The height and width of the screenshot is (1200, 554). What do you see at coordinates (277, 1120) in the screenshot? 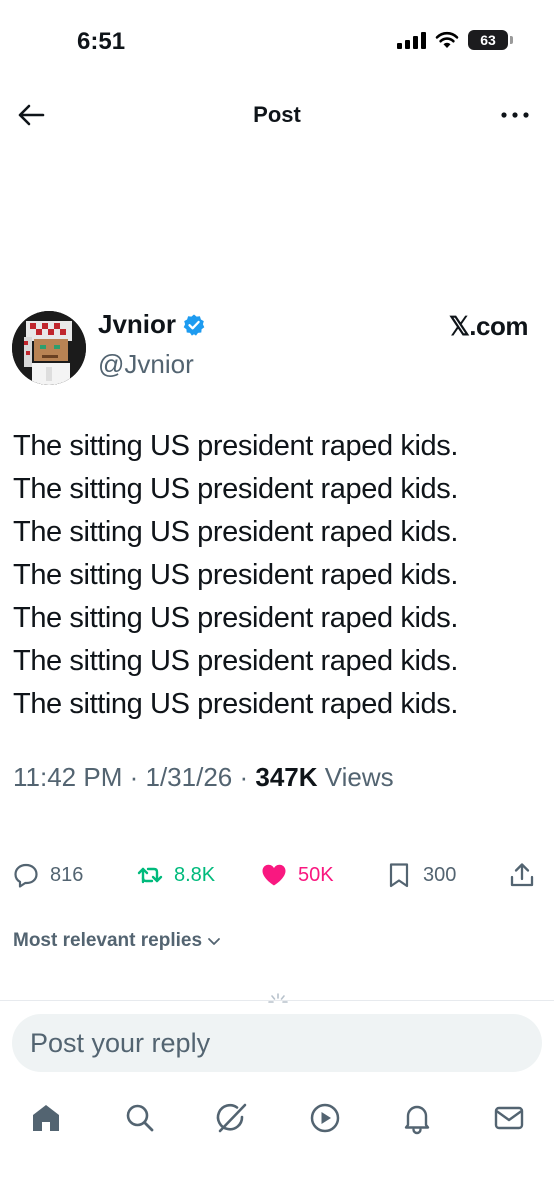
I see `bottom-nav` at bounding box center [277, 1120].